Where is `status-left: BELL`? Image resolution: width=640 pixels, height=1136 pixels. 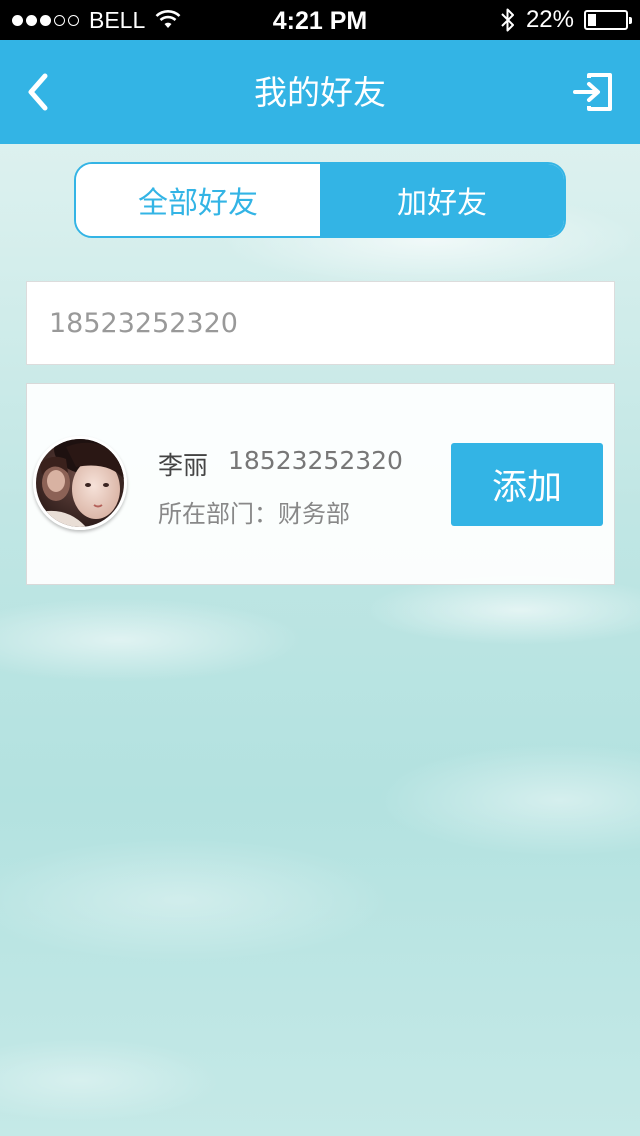 status-left: BELL is located at coordinates (96, 20).